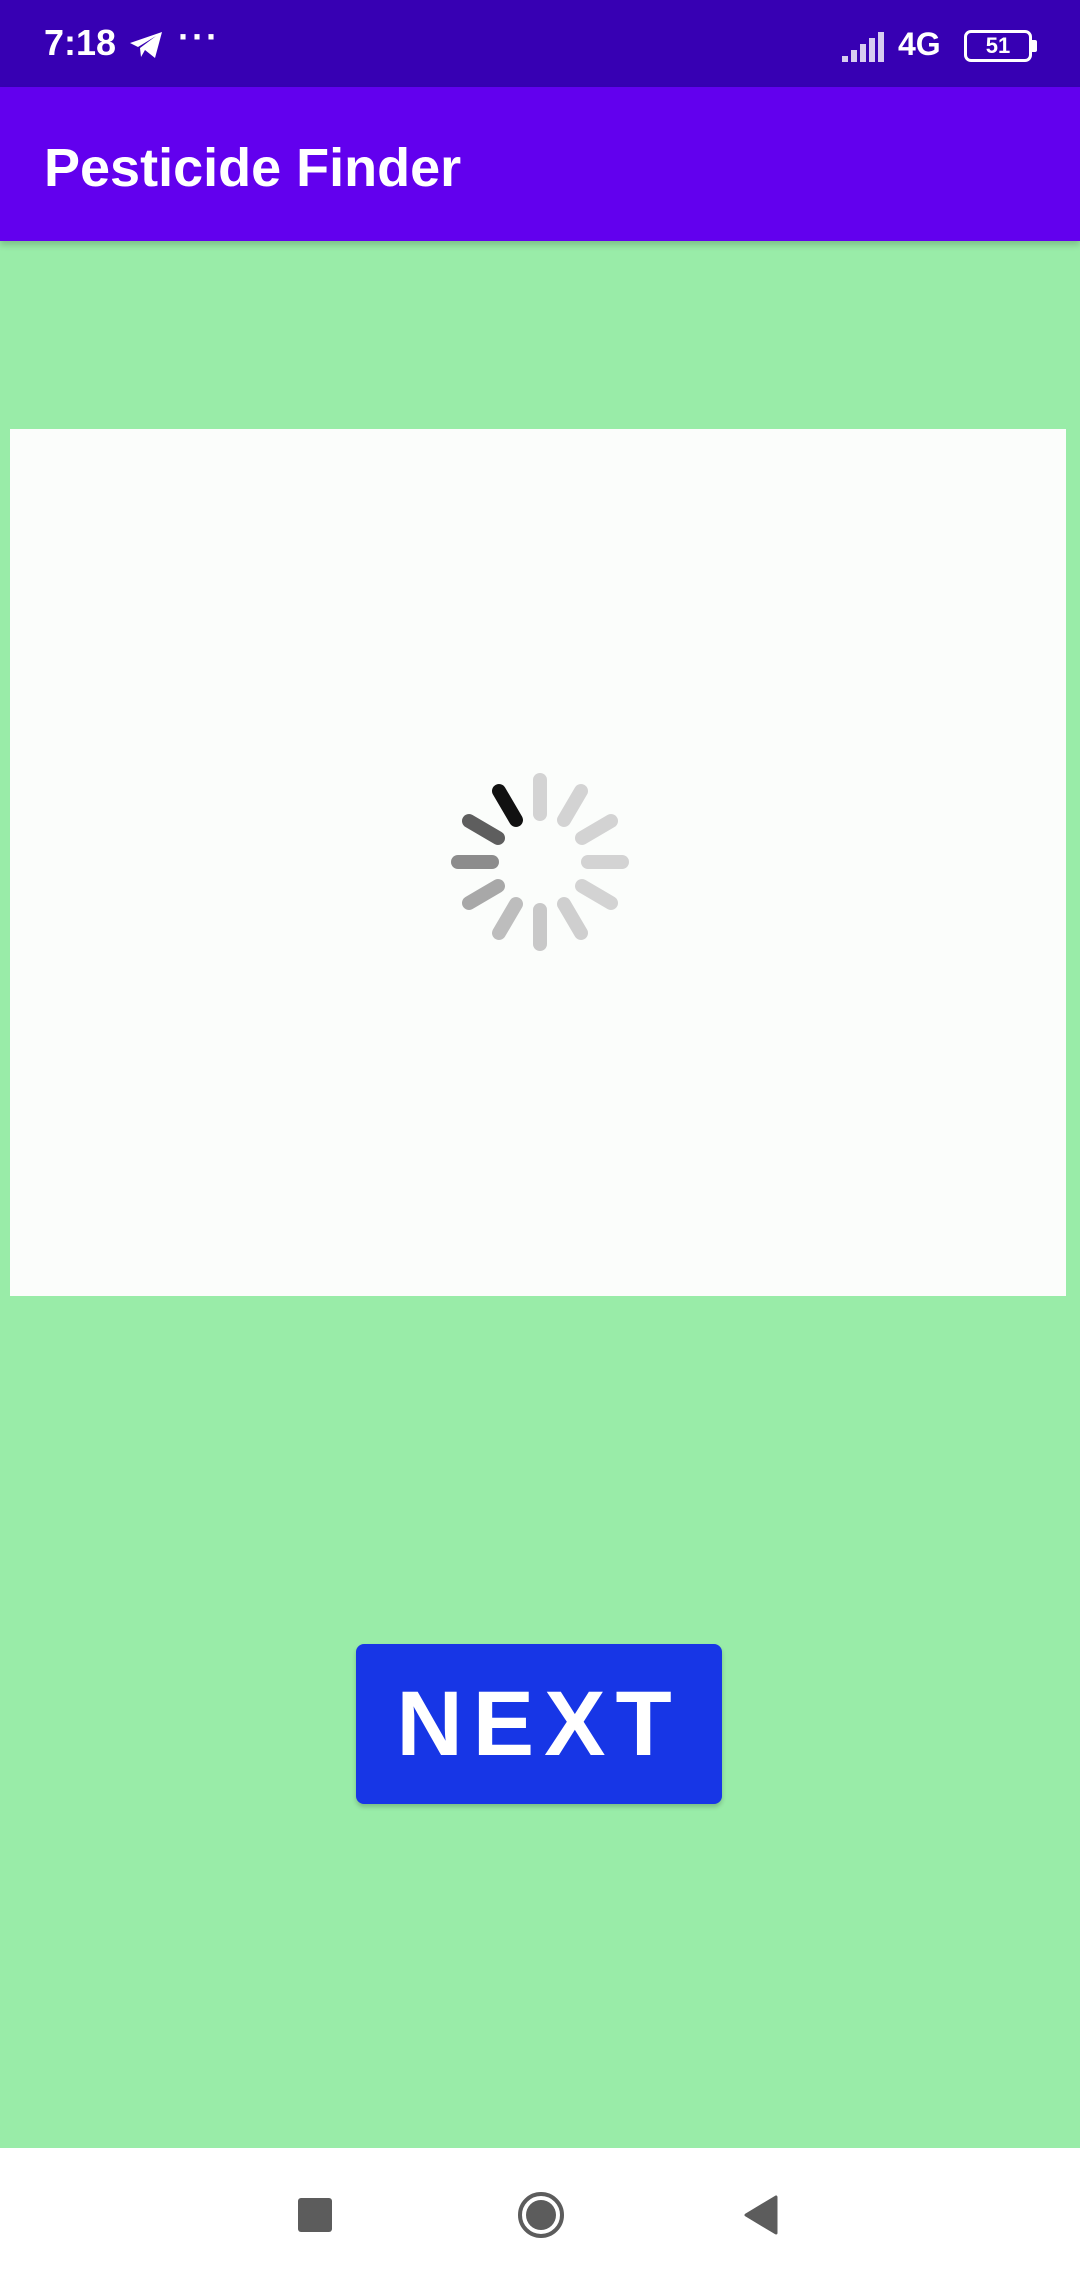  I want to click on network-type: 4G, so click(919, 44).